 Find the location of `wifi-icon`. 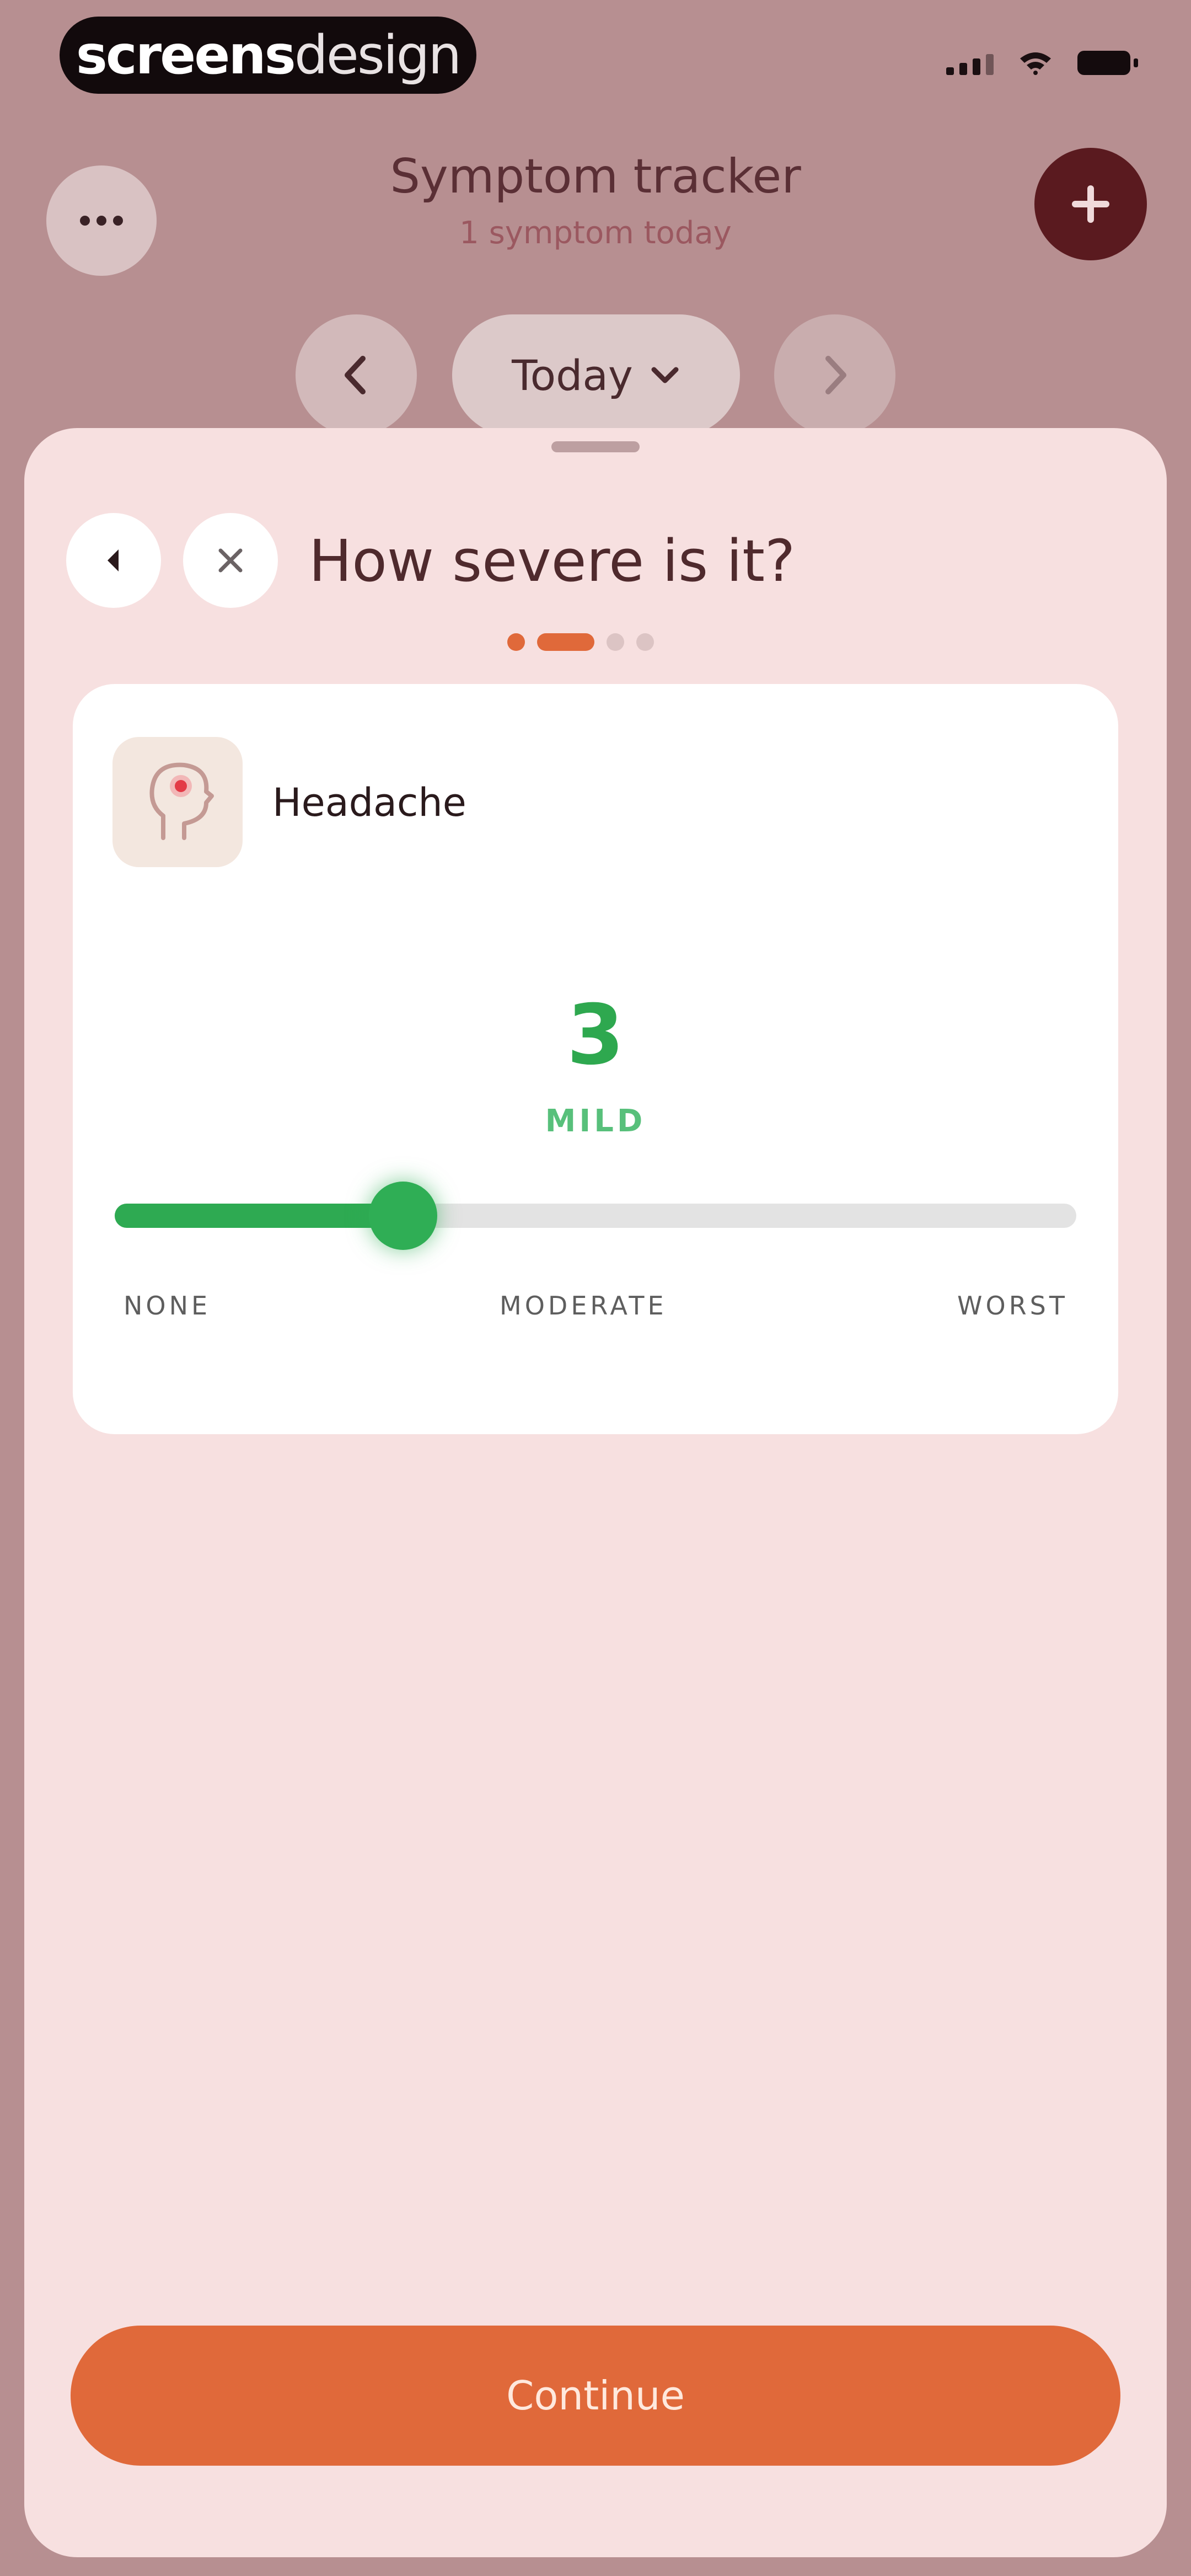

wifi-icon is located at coordinates (1035, 63).